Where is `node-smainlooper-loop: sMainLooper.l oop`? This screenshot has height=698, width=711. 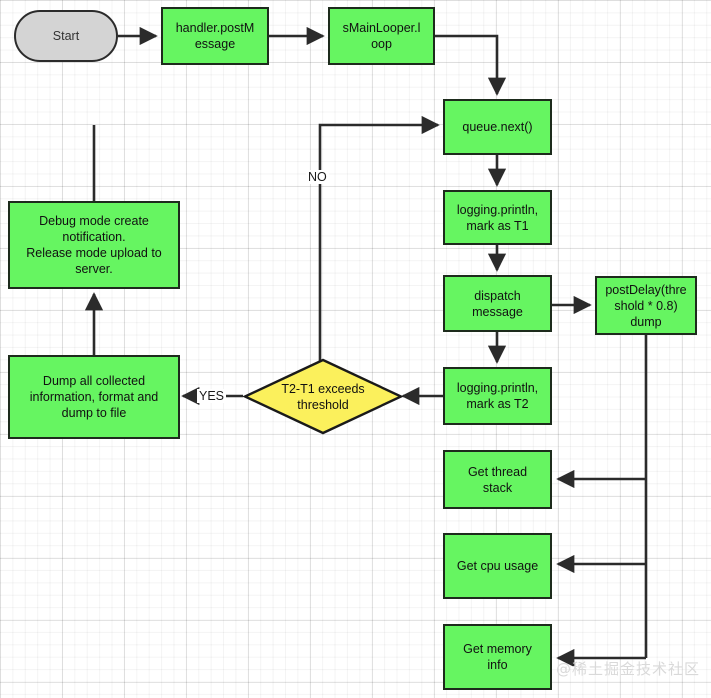
node-smainlooper-loop: sMainLooper.l oop is located at coordinates (381, 36).